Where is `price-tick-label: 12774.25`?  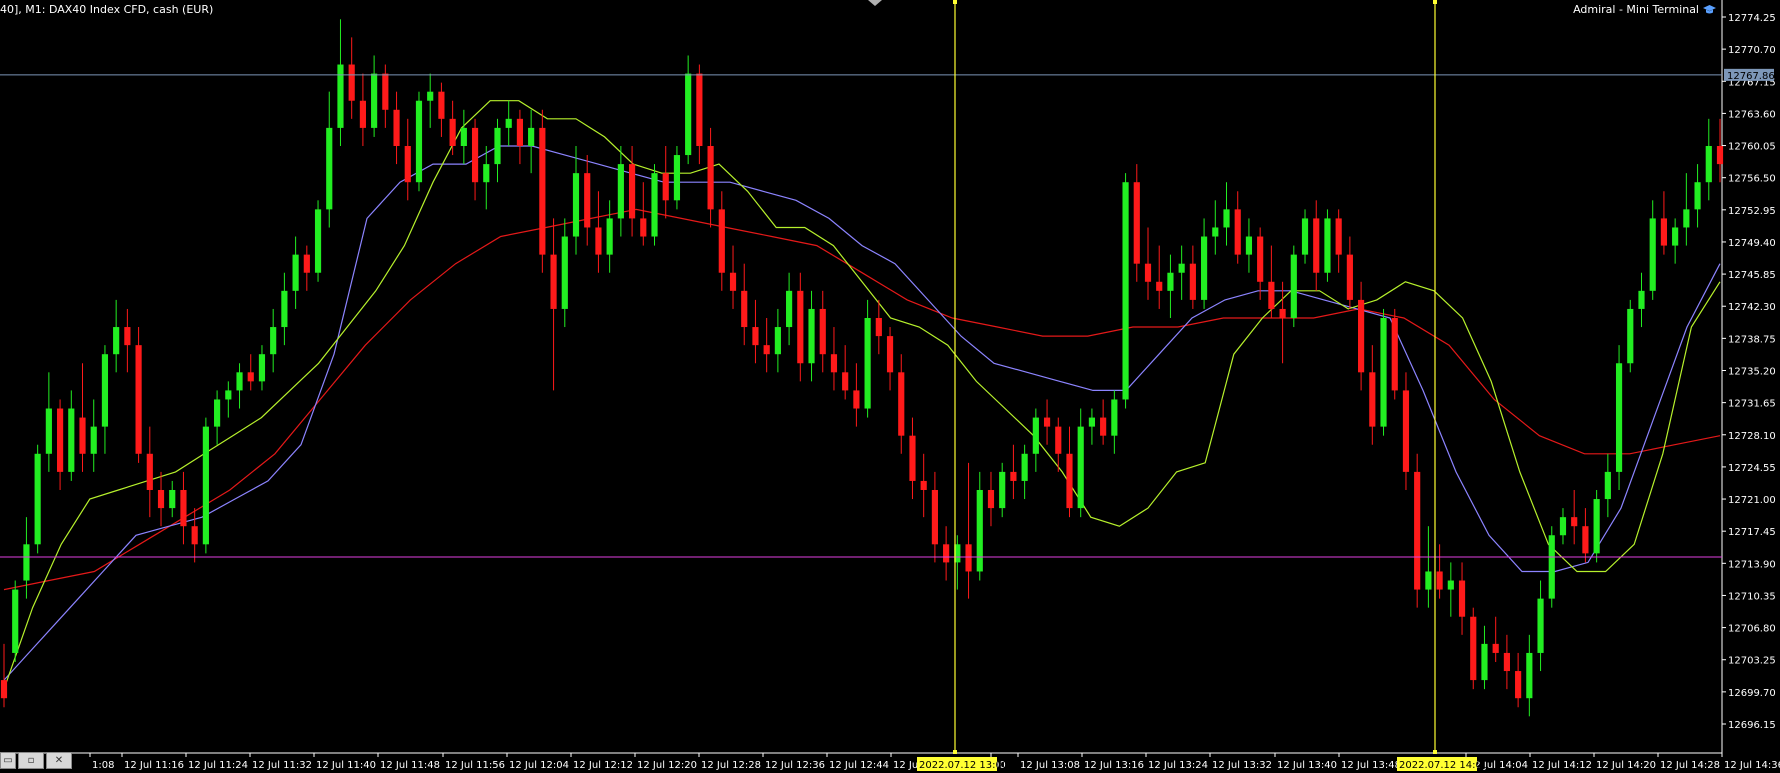
price-tick-label: 12774.25 is located at coordinates (1752, 18).